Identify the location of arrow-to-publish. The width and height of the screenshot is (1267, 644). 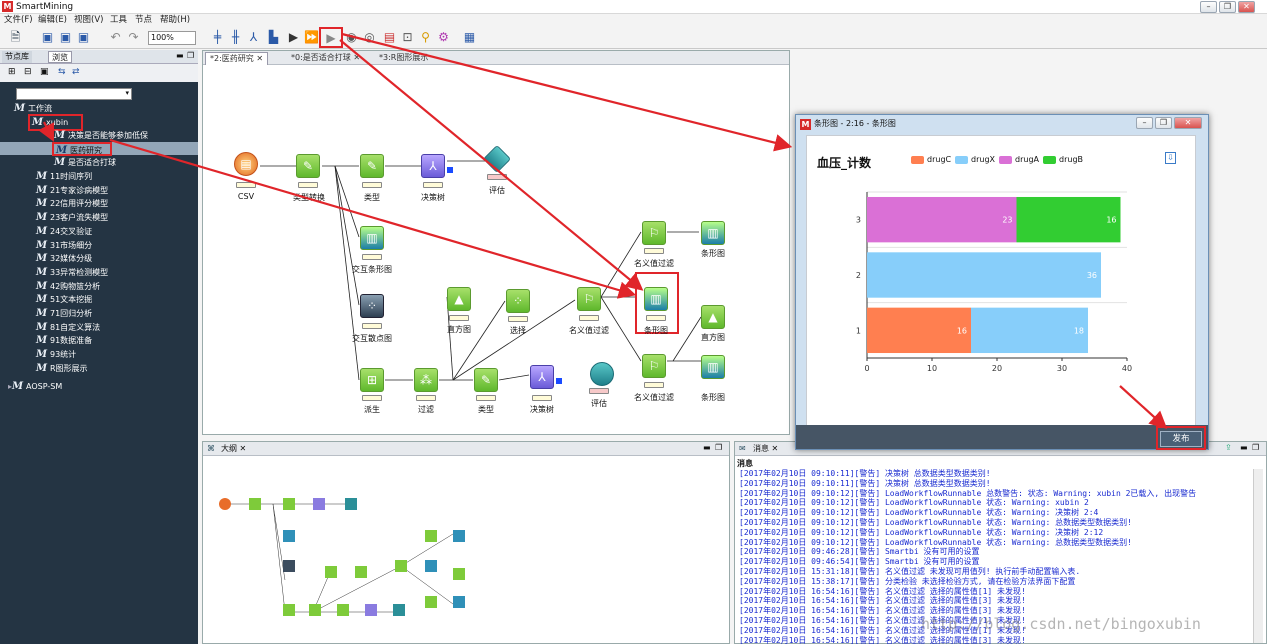
(1143, 407).